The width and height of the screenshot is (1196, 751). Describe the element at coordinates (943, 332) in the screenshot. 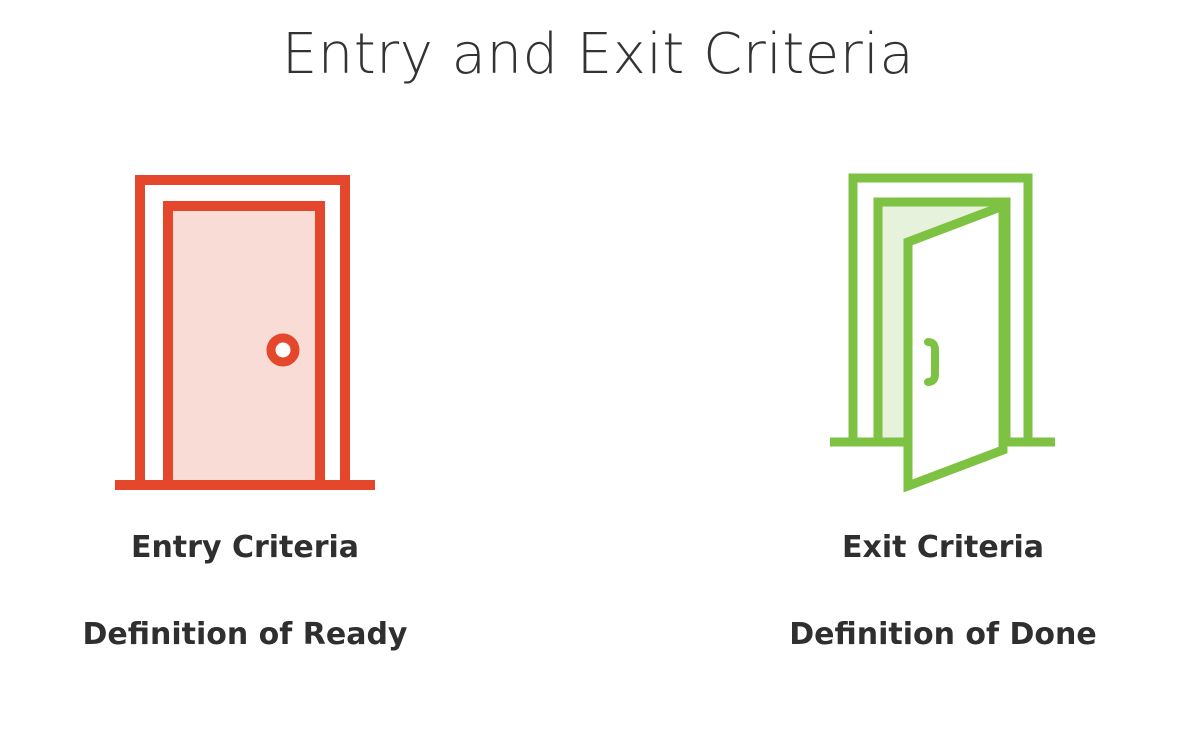

I see `open-door-icon` at that location.